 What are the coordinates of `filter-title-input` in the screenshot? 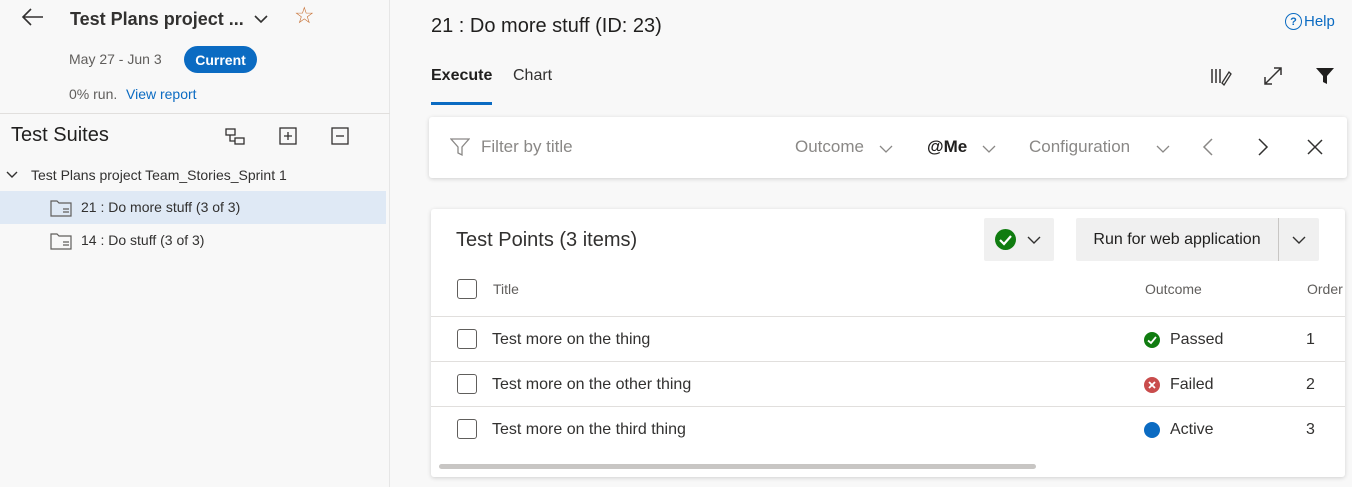 It's located at (611, 147).